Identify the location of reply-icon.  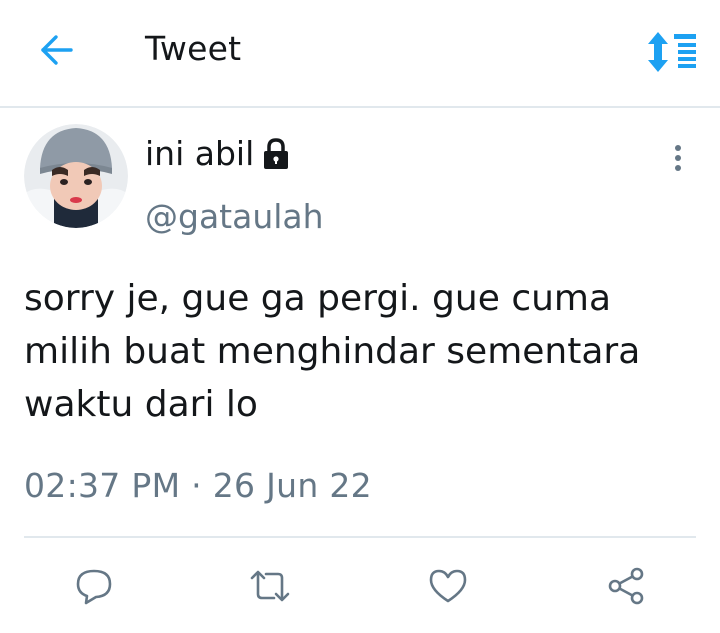
(94, 586).